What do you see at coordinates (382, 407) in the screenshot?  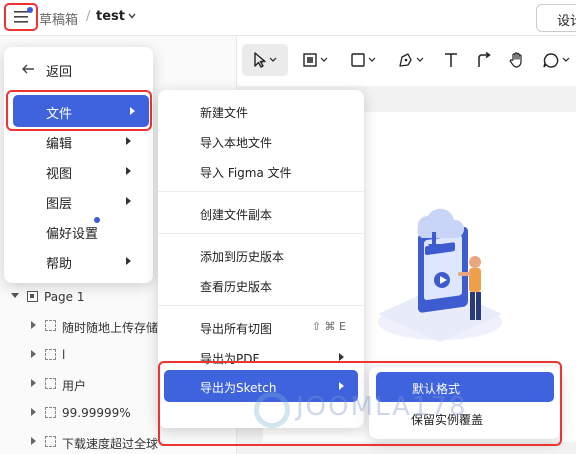 I see `watermark: JOOMLA178` at bounding box center [382, 407].